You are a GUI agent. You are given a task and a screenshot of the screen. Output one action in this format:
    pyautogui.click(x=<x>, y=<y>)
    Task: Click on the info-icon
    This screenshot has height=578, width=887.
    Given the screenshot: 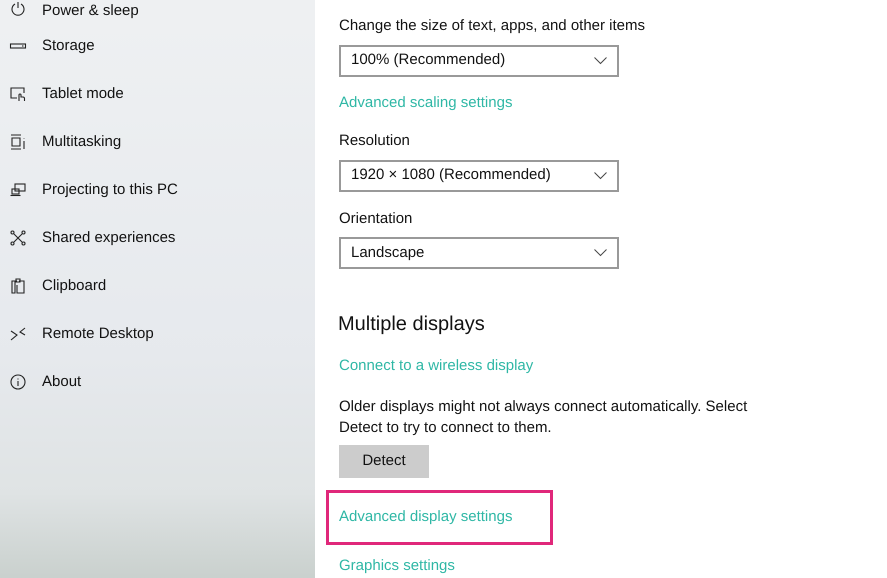 What is the action you would take?
    pyautogui.click(x=18, y=382)
    